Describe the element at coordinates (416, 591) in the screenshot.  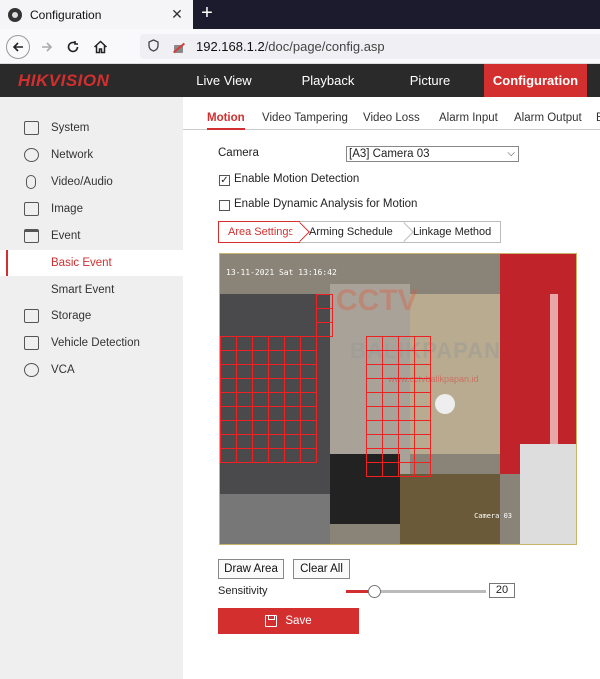
I see `sensitivity-slider` at that location.